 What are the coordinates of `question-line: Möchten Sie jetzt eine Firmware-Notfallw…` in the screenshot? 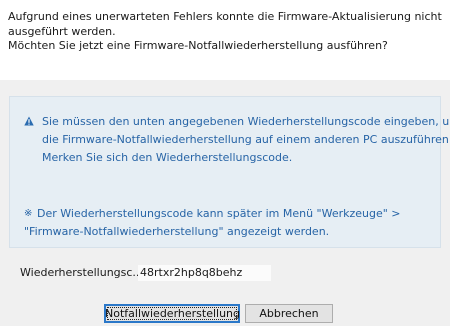 It's located at (198, 45).